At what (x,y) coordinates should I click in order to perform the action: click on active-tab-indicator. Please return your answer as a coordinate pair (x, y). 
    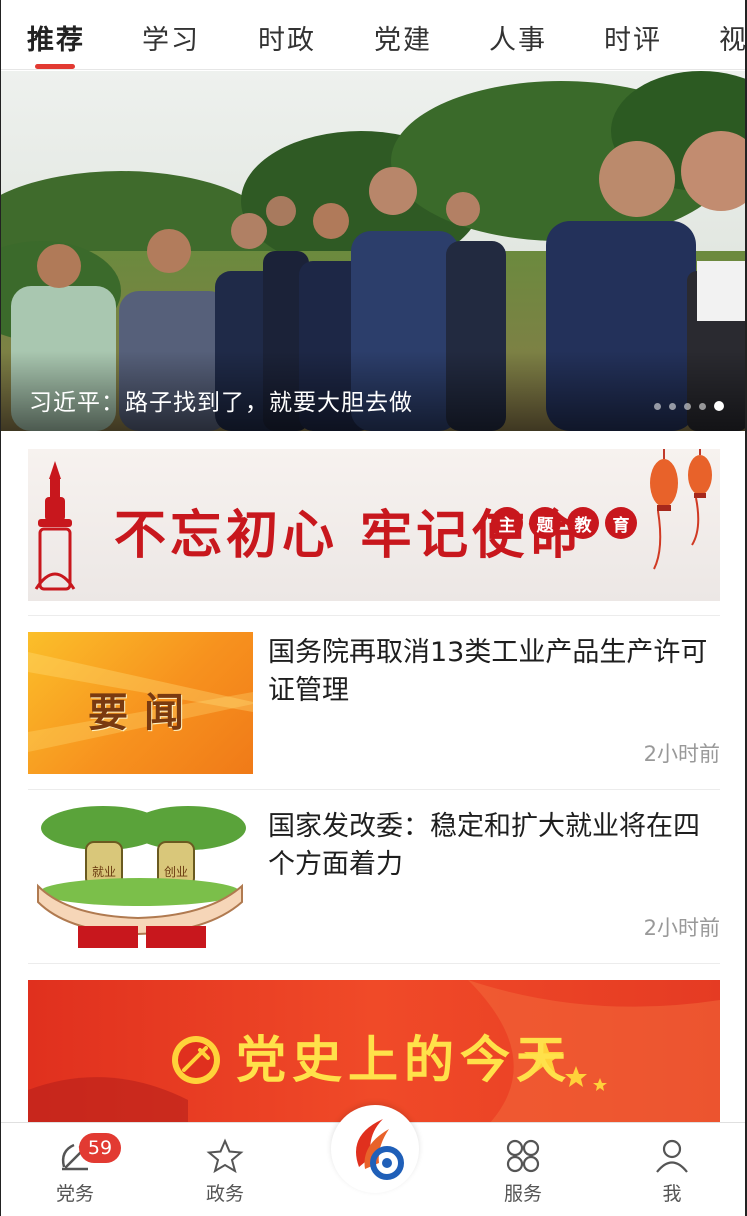
    Looking at the image, I should click on (55, 66).